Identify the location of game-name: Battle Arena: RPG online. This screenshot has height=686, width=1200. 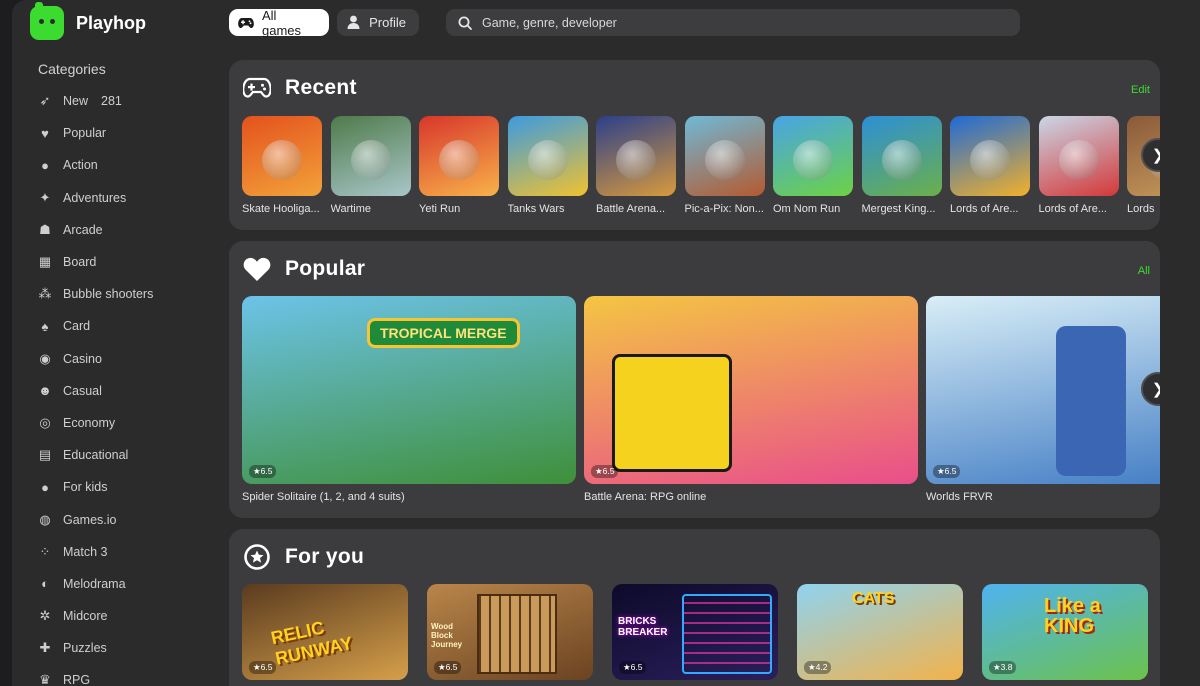
(645, 497).